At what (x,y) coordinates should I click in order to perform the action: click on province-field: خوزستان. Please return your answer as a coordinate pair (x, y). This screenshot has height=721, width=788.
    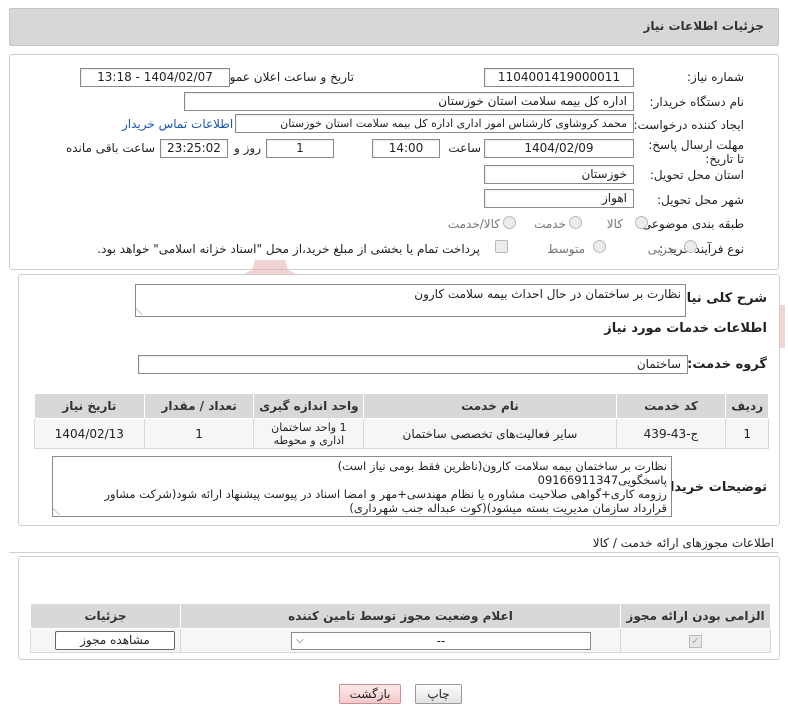
    Looking at the image, I should click on (559, 174).